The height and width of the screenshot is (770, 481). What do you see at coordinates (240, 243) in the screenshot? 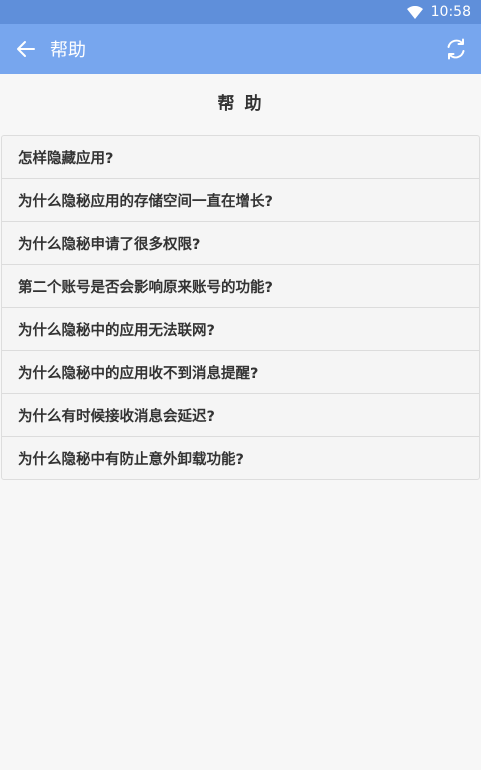
I see `faq-item-permissions: 为什么隐秘申请了很多权限?` at bounding box center [240, 243].